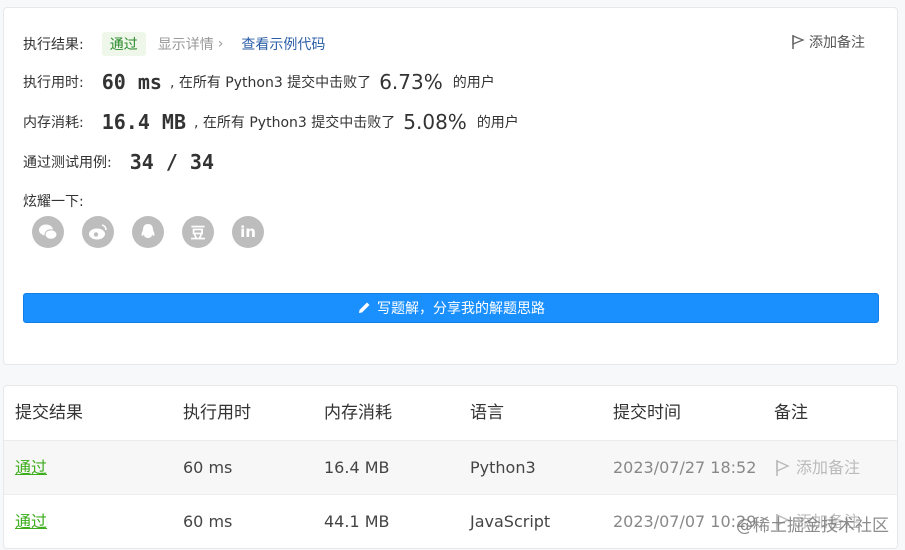 This screenshot has width=905, height=550. Describe the element at coordinates (98, 232) in the screenshot. I see `weibo-icon` at that location.